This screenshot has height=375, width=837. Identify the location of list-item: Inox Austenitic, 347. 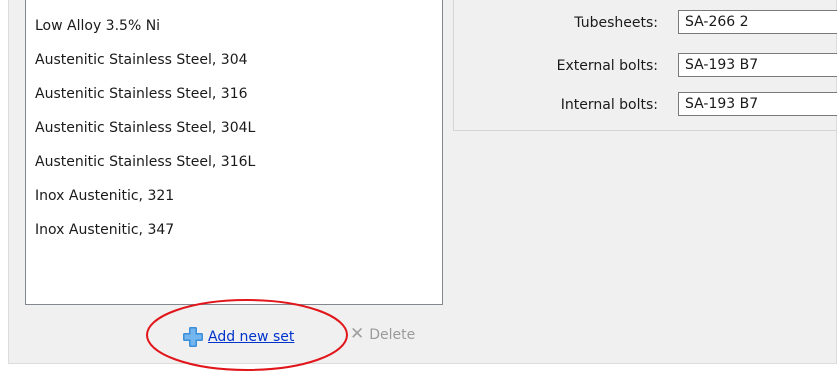
(104, 230).